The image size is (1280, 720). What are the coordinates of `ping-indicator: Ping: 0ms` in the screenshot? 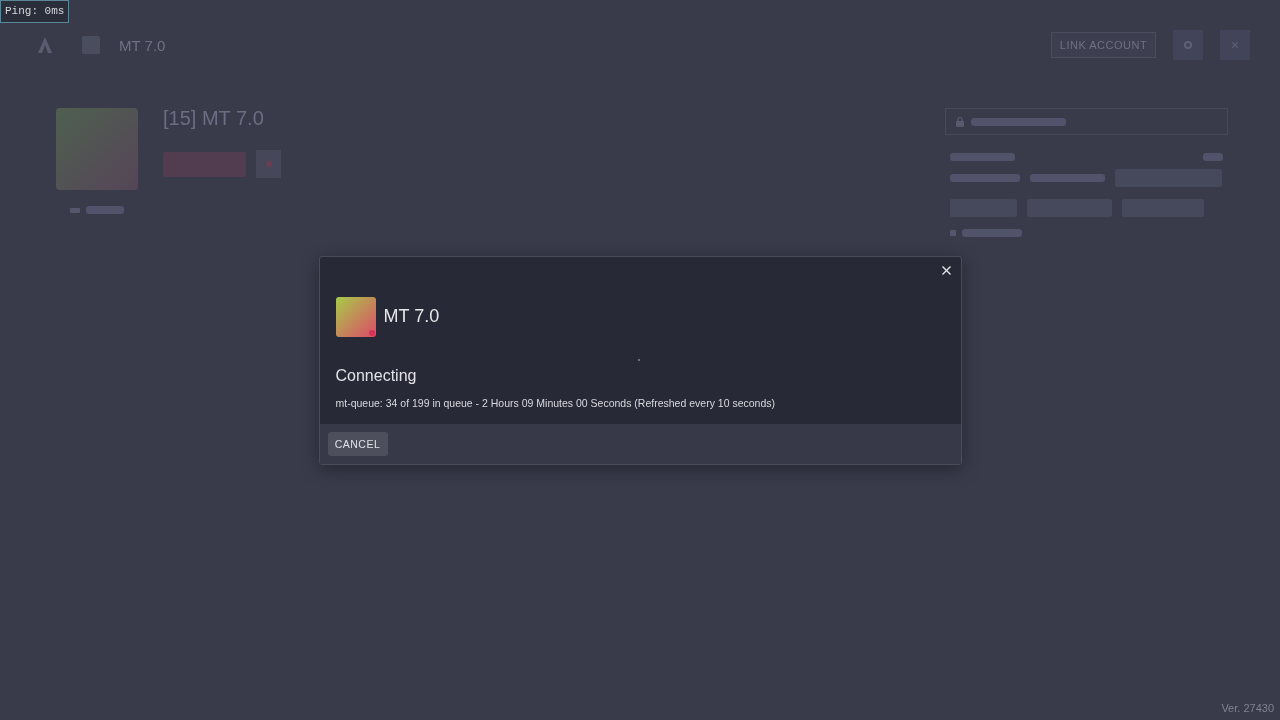 It's located at (35, 11).